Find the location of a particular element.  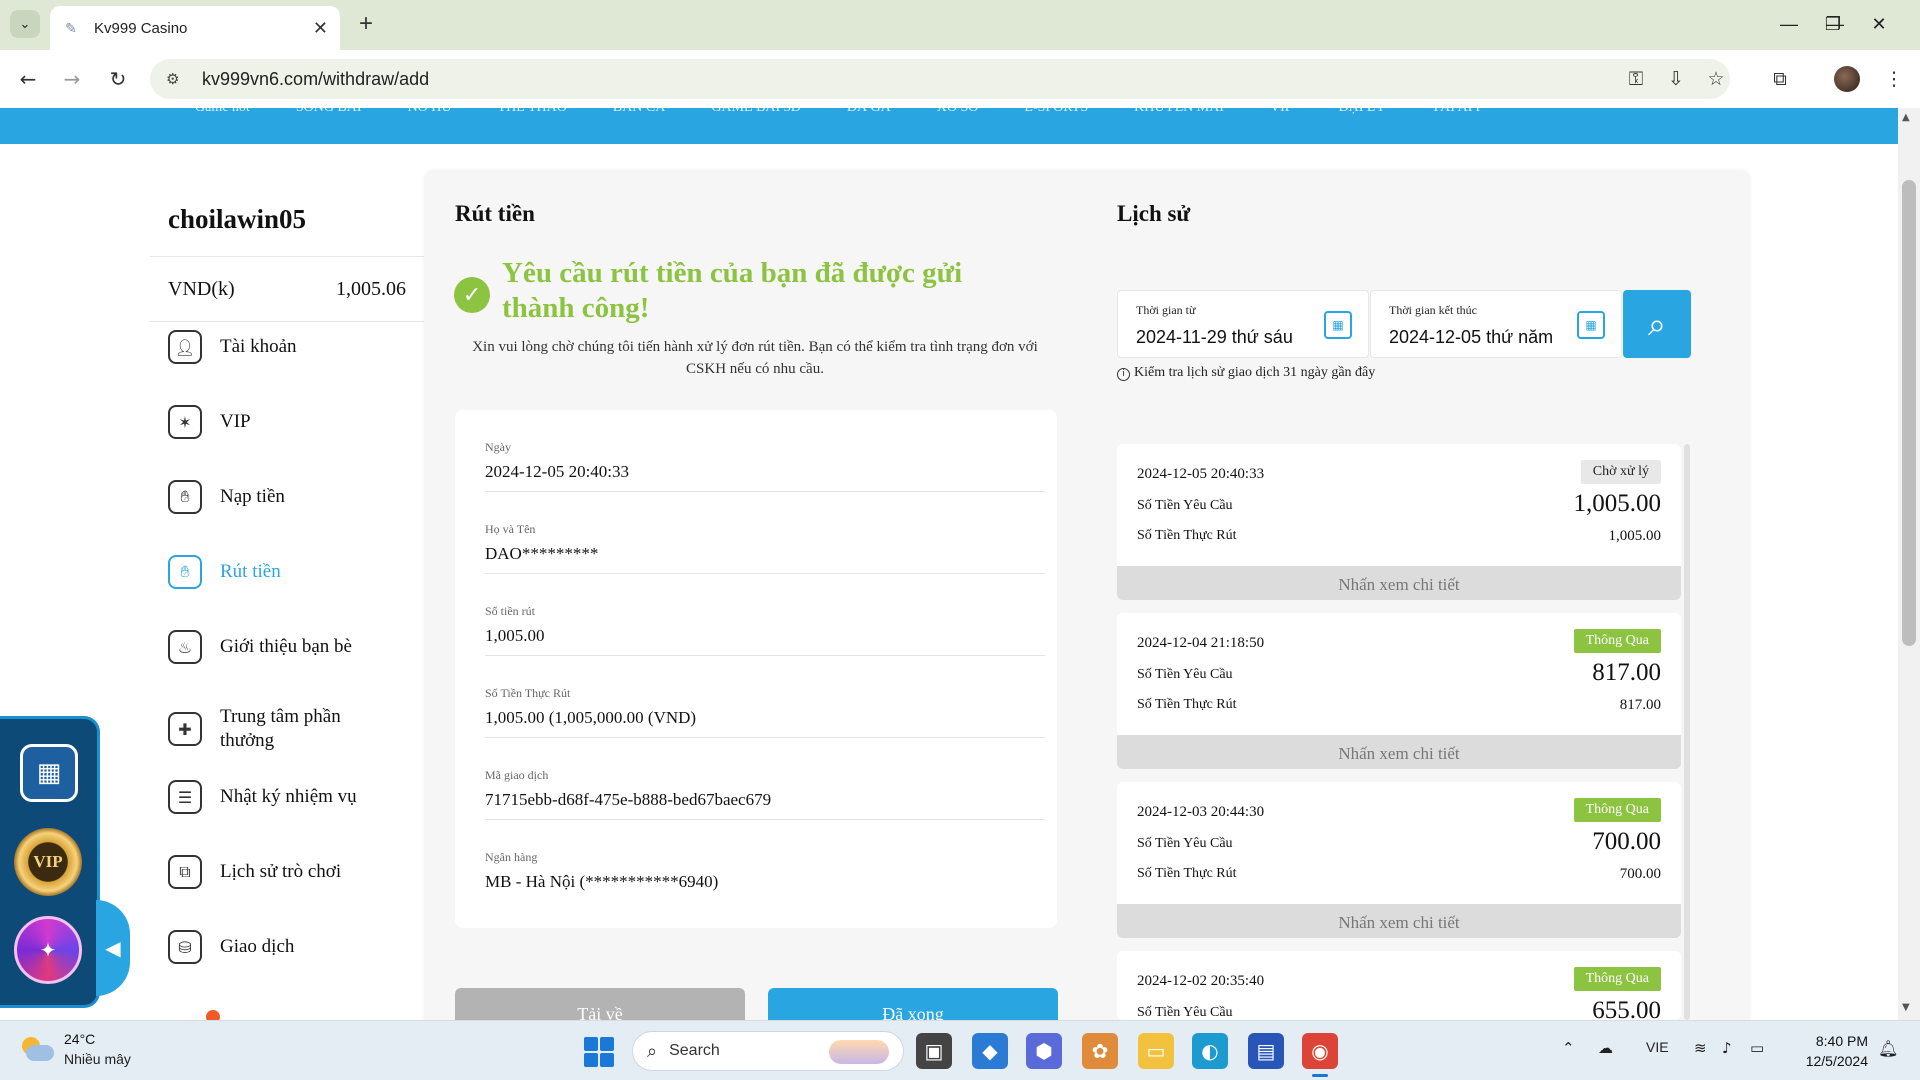

site-nav-item: TẢI APP is located at coordinates (1458, 112).